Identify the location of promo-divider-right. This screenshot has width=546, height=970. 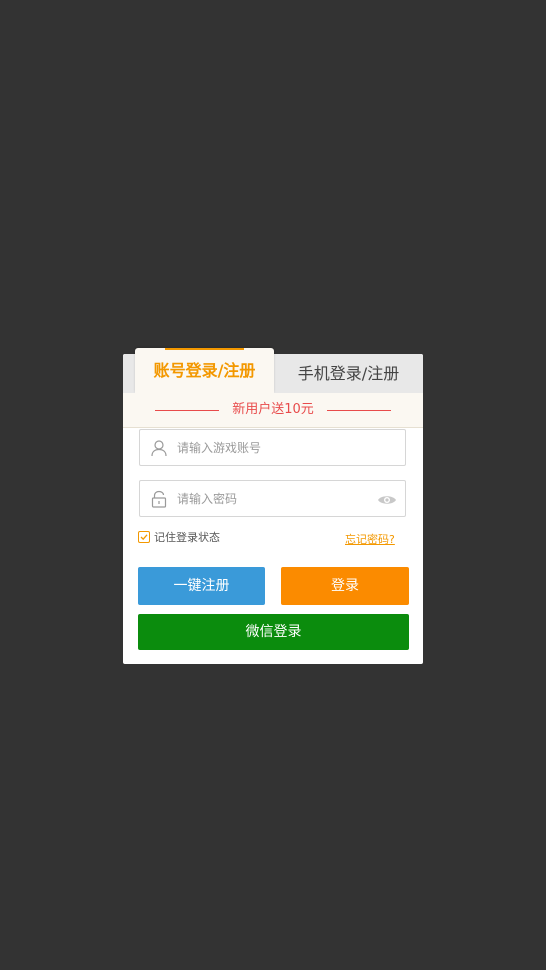
(359, 410).